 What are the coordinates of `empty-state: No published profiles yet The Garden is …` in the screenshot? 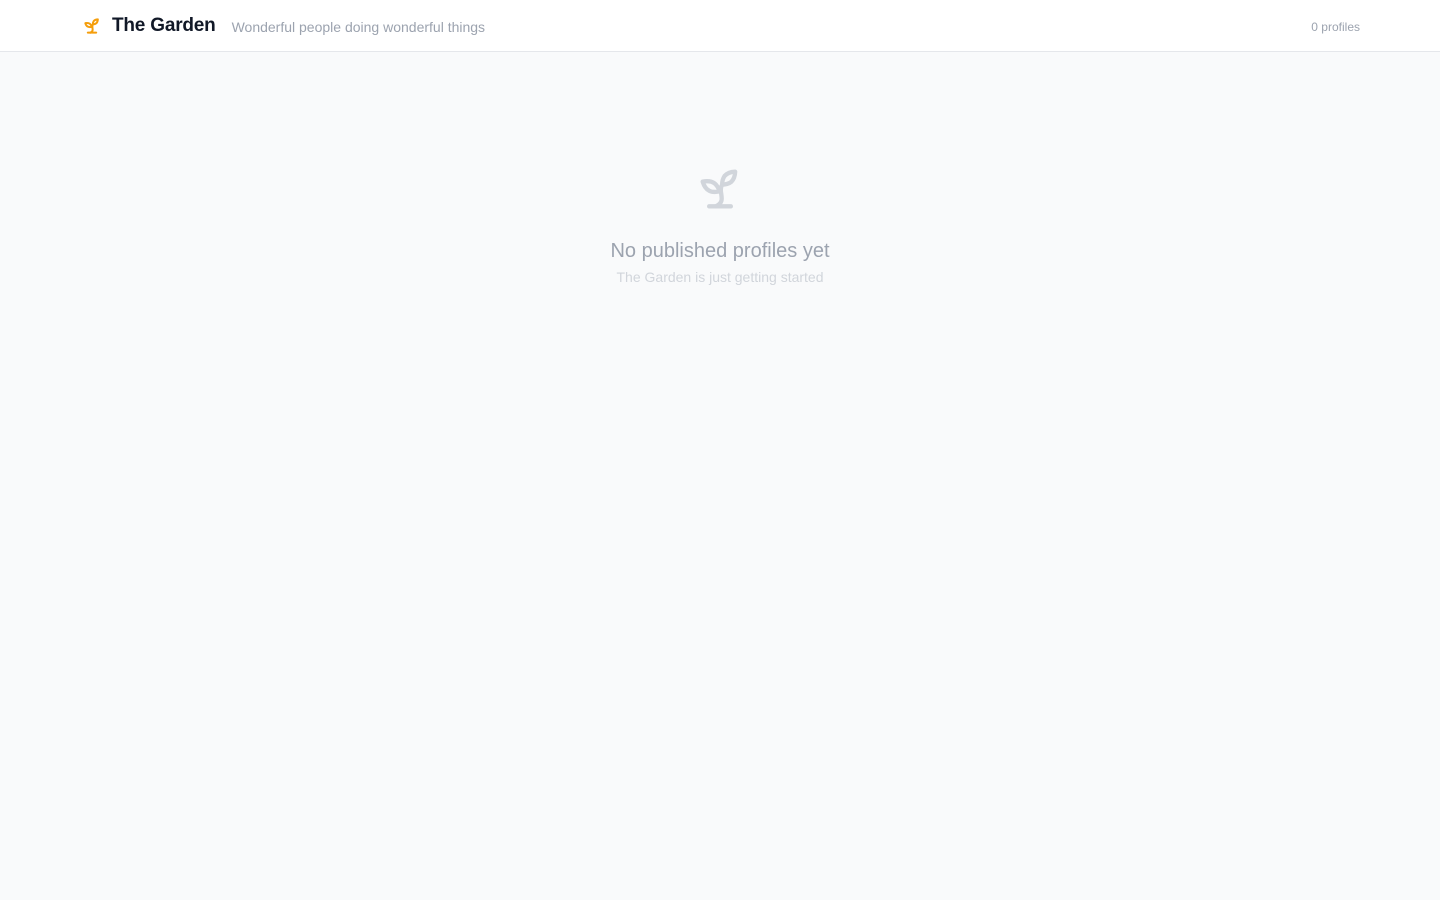 It's located at (720, 223).